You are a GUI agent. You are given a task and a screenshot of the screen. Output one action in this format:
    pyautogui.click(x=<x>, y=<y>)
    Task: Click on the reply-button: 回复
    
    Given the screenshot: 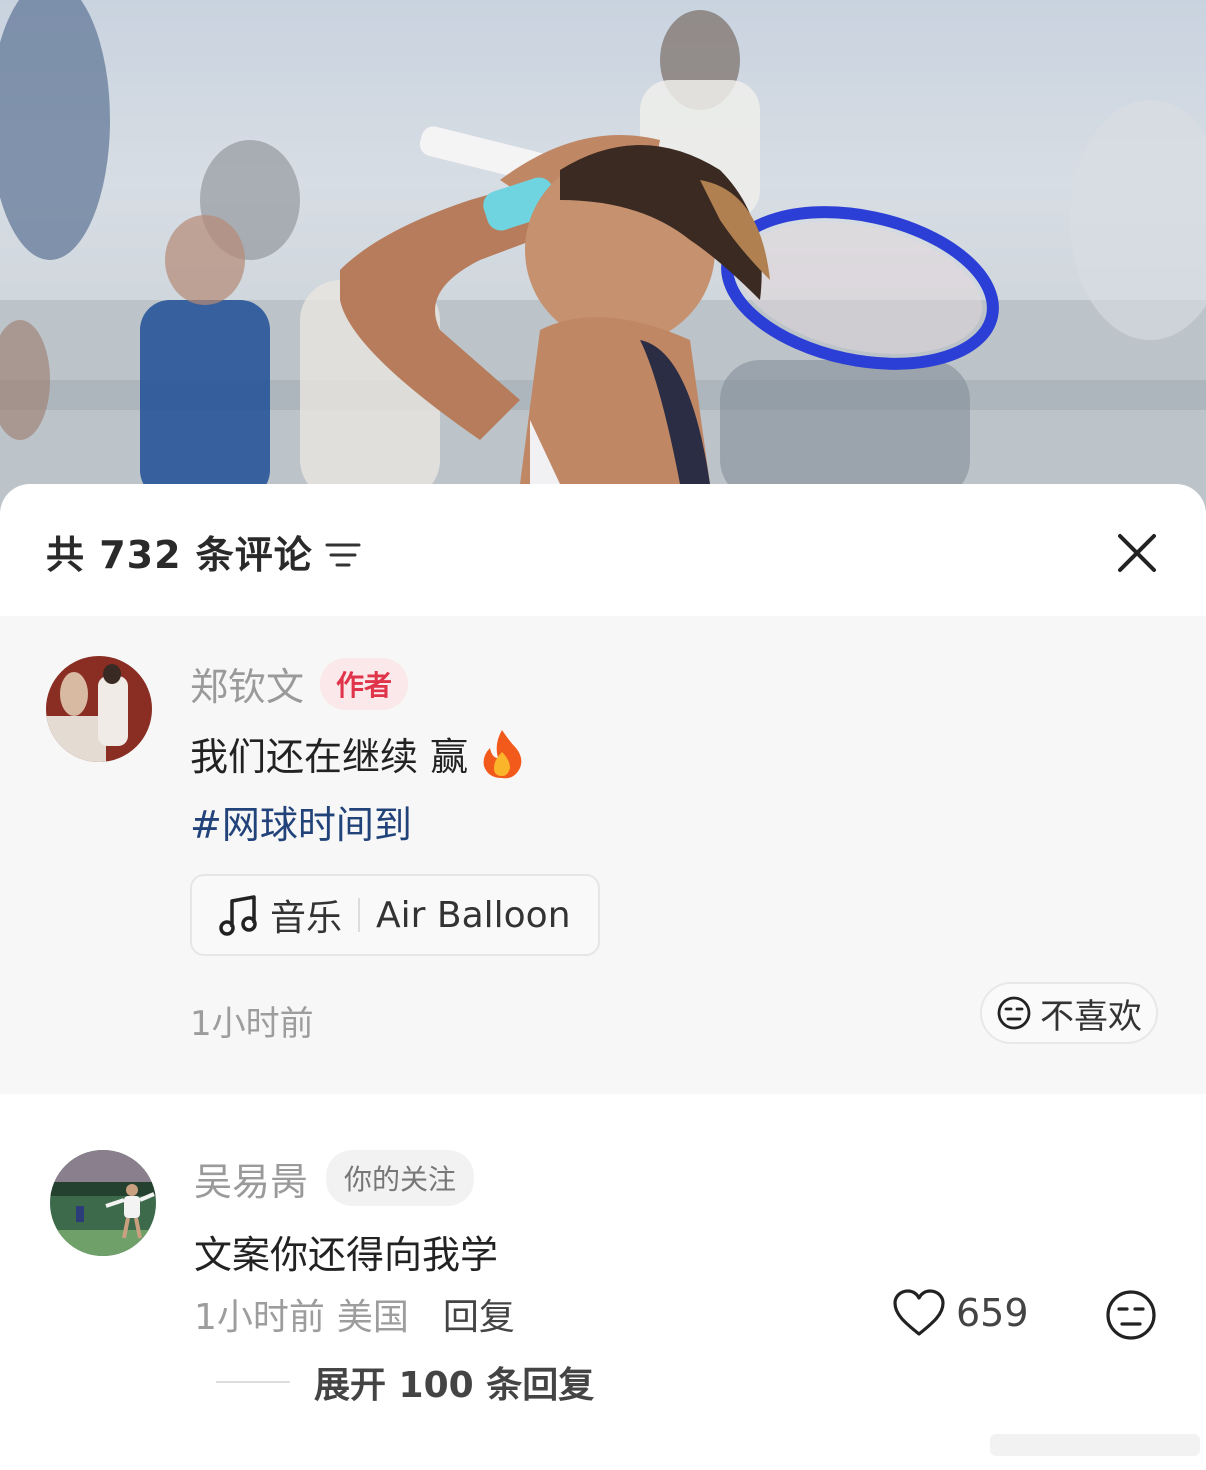 What is the action you would take?
    pyautogui.click(x=479, y=1314)
    